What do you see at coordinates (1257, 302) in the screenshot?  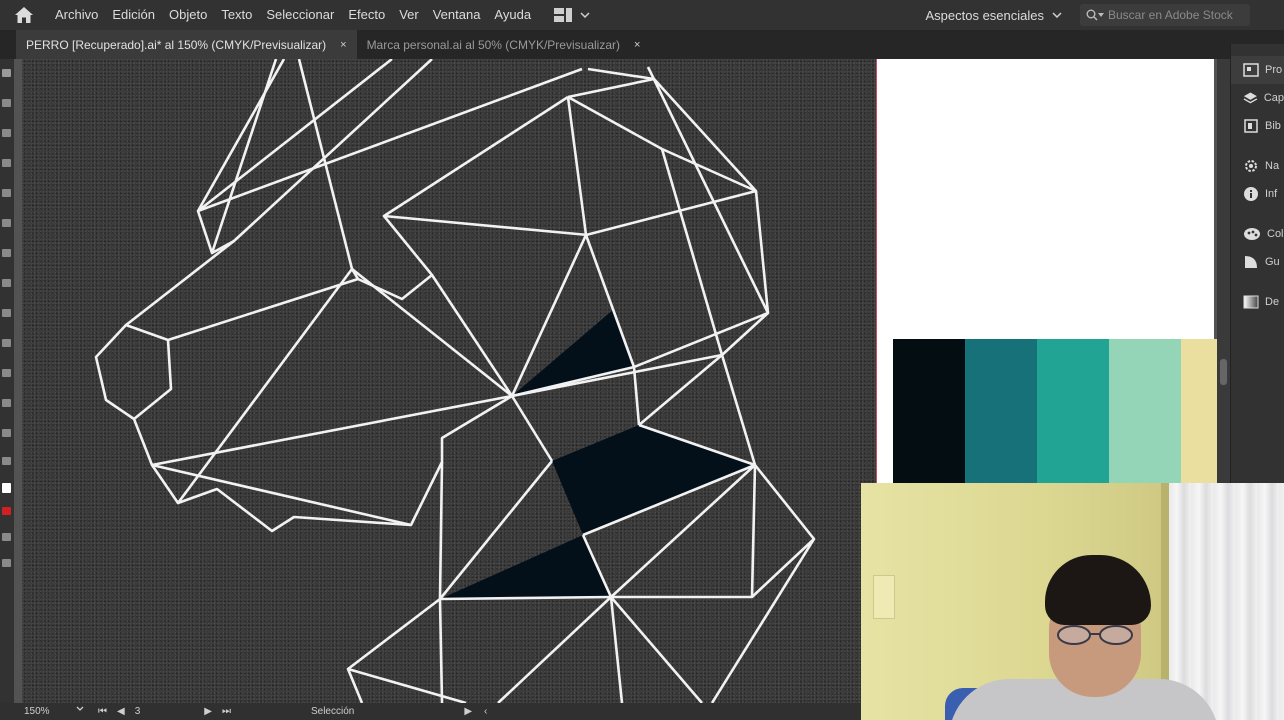 I see `panel-gradient: De` at bounding box center [1257, 302].